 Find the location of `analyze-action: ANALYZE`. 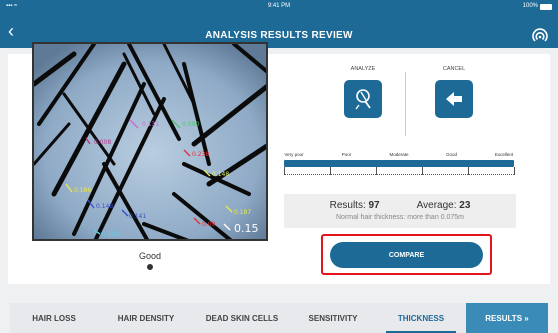

analyze-action: ANALYZE is located at coordinates (363, 92).